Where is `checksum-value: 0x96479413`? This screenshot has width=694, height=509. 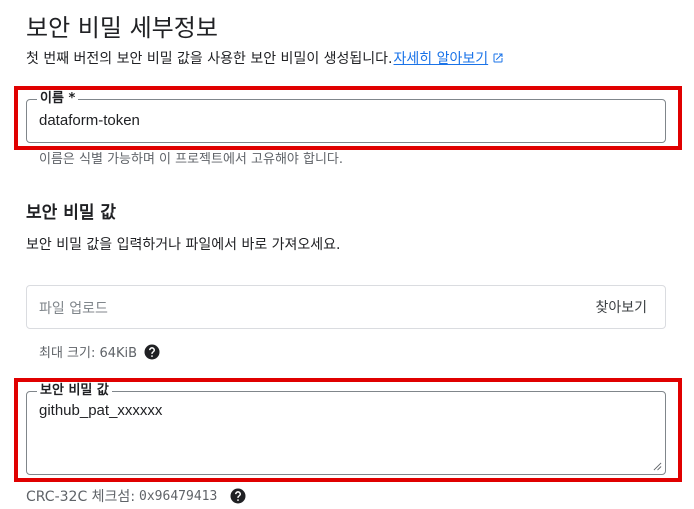 checksum-value: 0x96479413 is located at coordinates (178, 496).